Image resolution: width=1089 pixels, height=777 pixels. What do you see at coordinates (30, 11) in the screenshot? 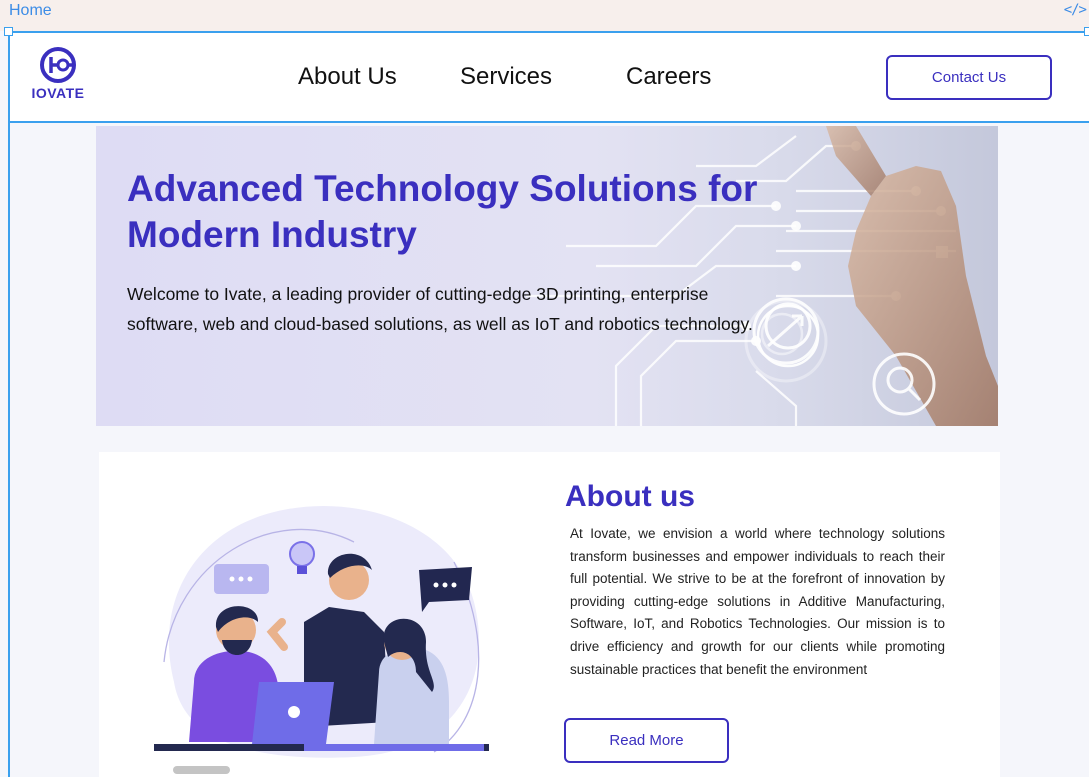
I see `frame-label: Home` at bounding box center [30, 11].